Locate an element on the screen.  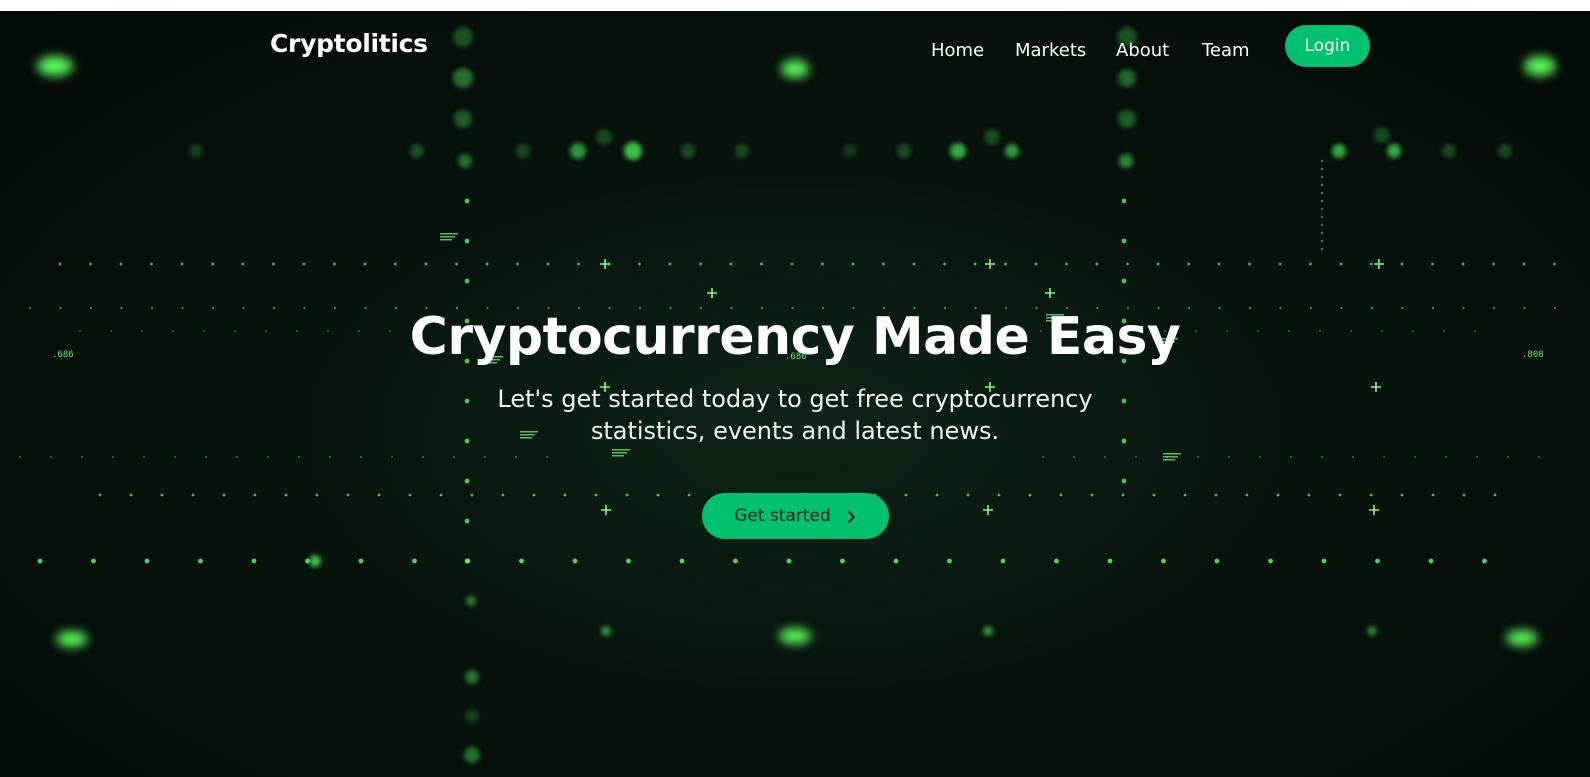
get-started-button: Get started is located at coordinates (795, 516).